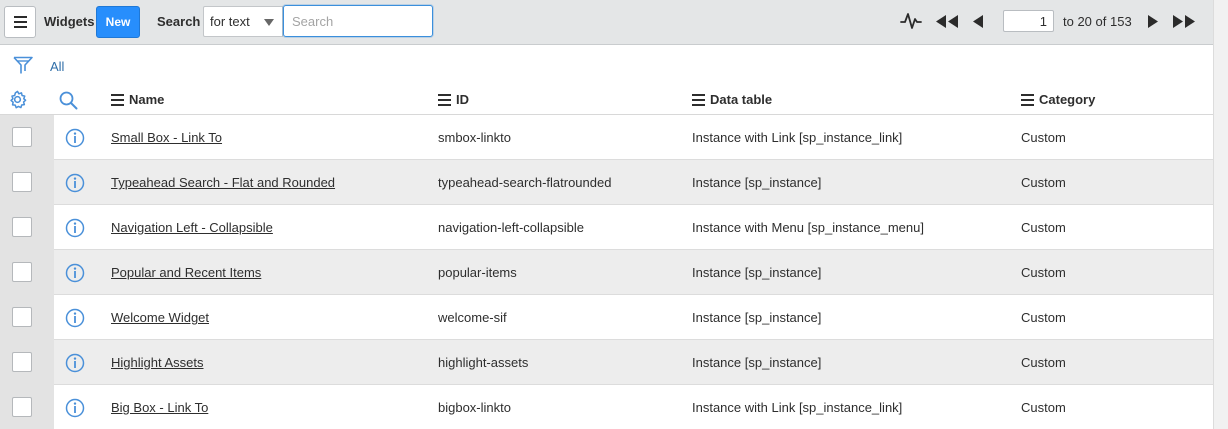 This screenshot has height=429, width=1228. Describe the element at coordinates (808, 227) in the screenshot. I see `row-data-table: Instance with Menu [sp_instance_menu]` at that location.